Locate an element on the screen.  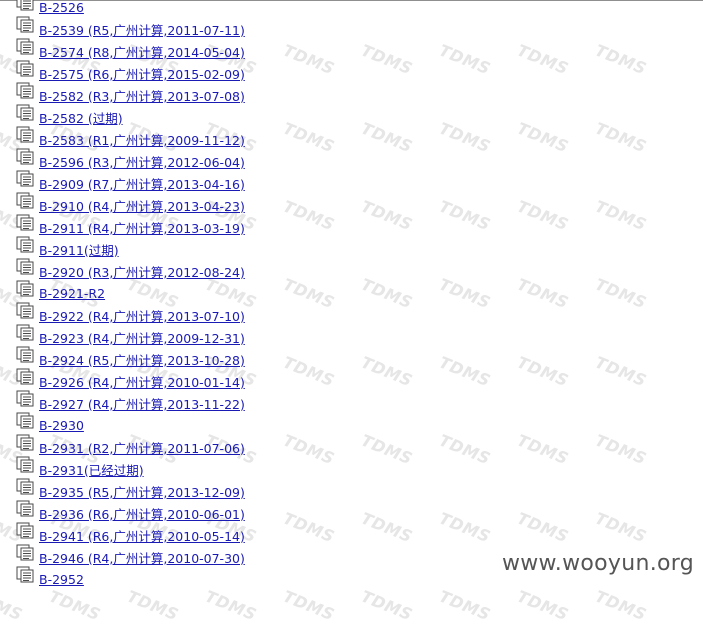
tree-item-link: B-2931(已经过期) is located at coordinates (91, 469).